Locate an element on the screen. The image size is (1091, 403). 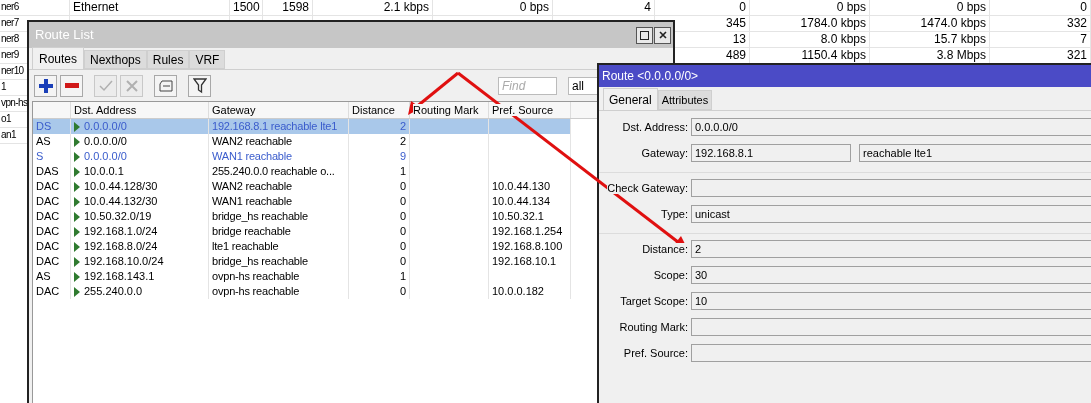
table-cell: 1 is located at coordinates (3, 86).